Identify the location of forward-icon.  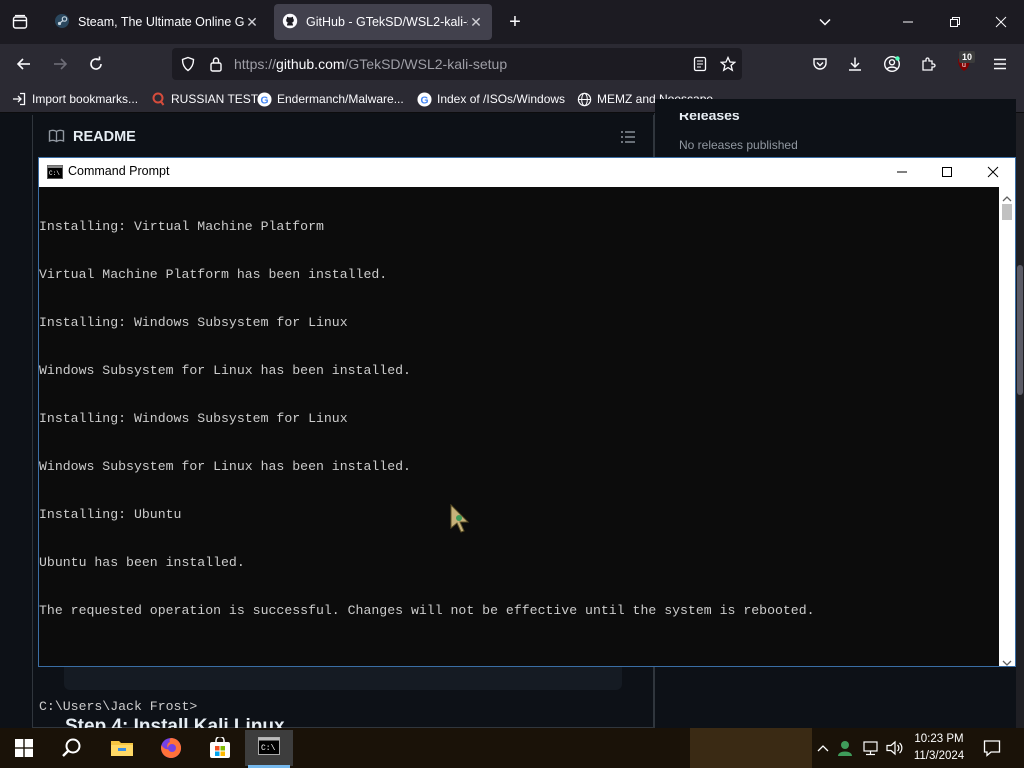
(60, 64).